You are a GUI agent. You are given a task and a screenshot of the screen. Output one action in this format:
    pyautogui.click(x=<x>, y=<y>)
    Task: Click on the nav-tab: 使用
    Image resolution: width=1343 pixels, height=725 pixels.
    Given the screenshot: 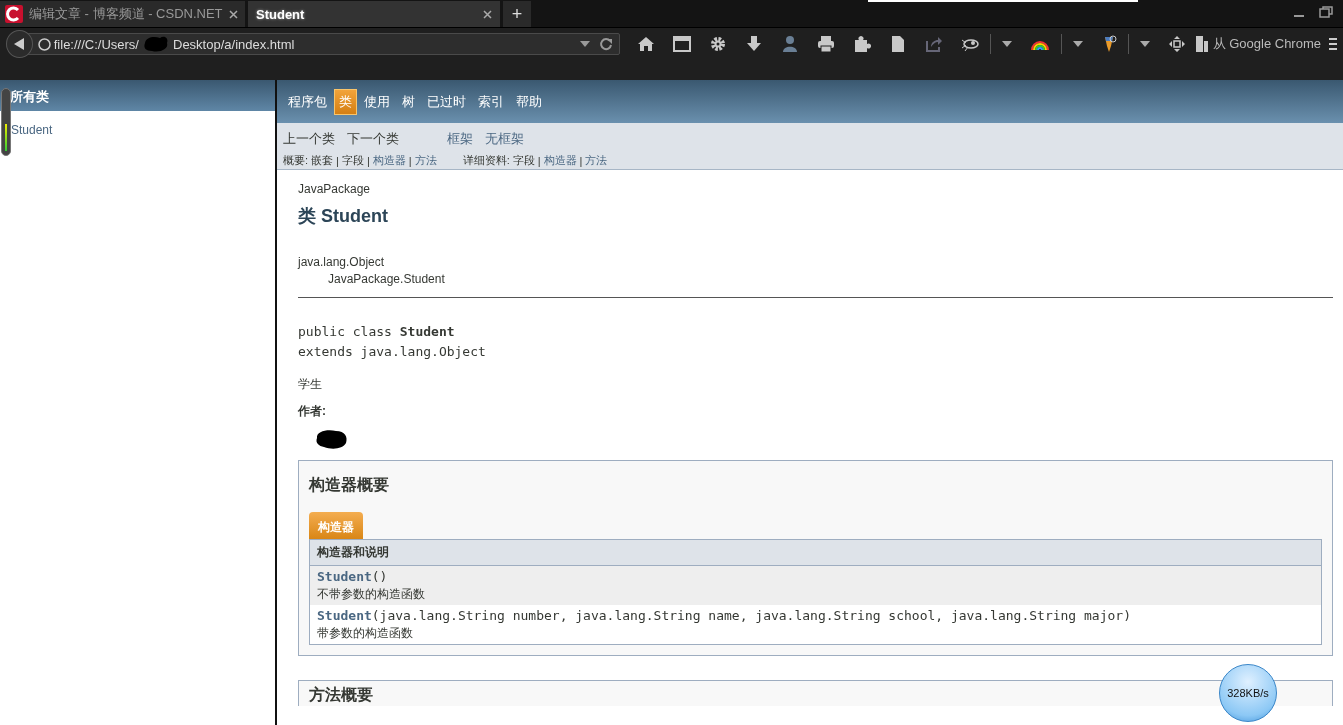 What is the action you would take?
    pyautogui.click(x=377, y=101)
    